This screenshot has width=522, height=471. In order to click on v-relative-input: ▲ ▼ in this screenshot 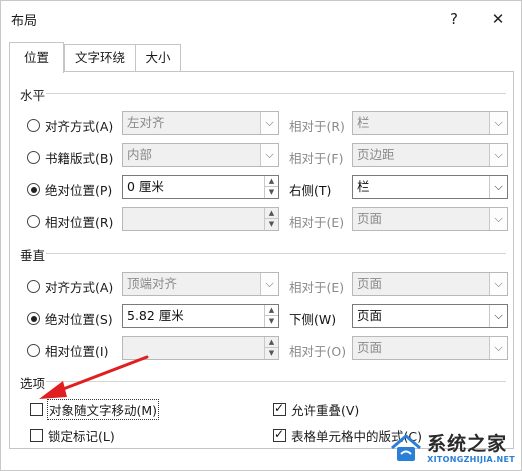, I will do `click(200, 348)`.